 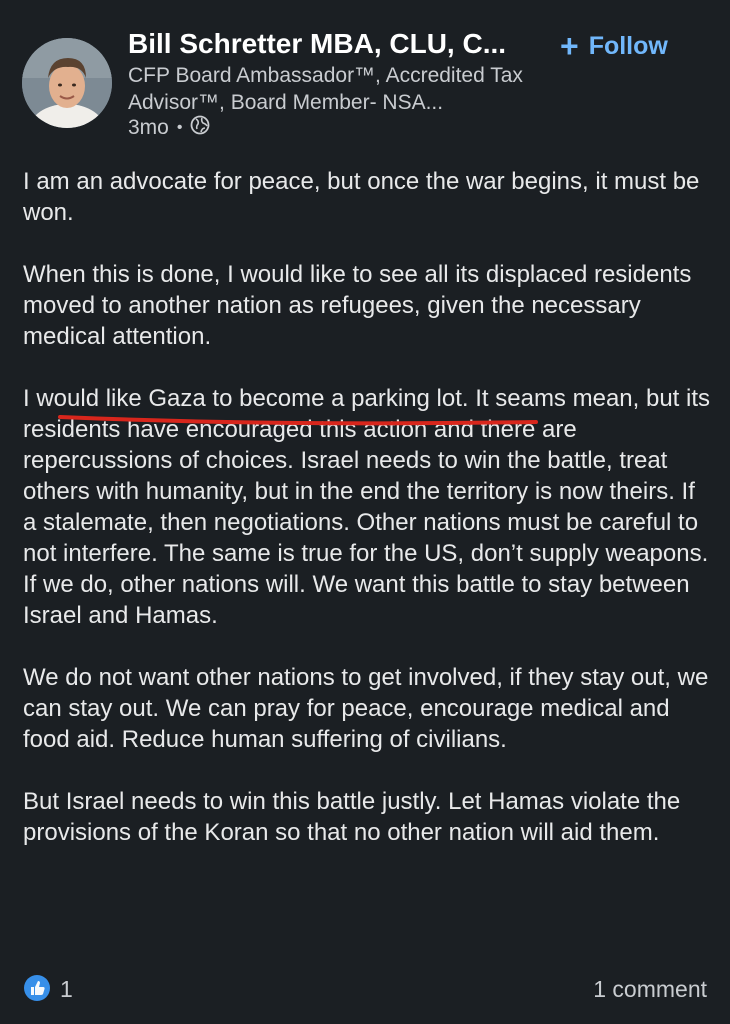 I want to click on follow-button: + Follow, so click(x=614, y=46).